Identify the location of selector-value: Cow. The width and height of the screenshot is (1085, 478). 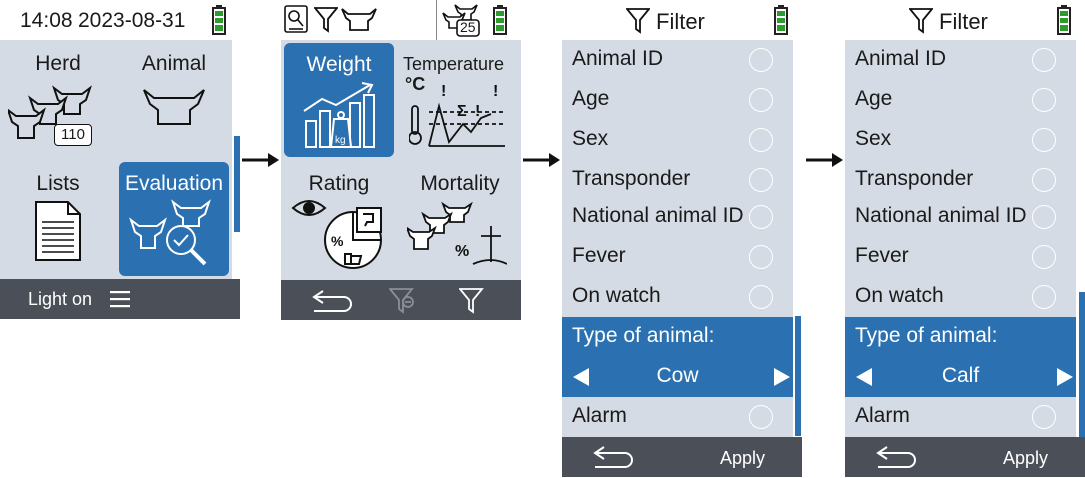
(677, 375).